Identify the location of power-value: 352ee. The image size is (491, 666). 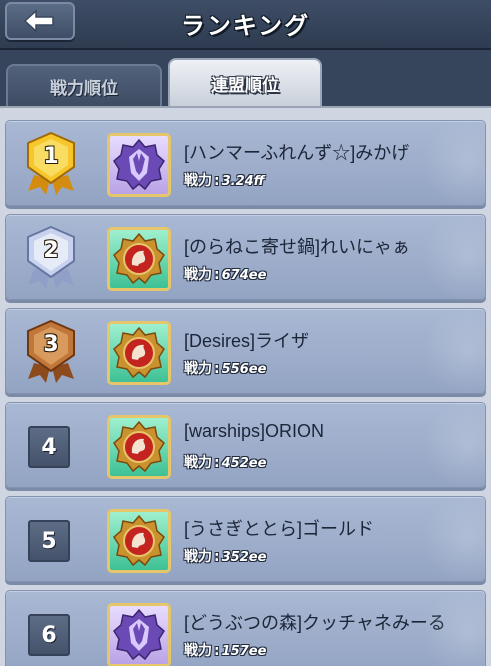
(244, 557).